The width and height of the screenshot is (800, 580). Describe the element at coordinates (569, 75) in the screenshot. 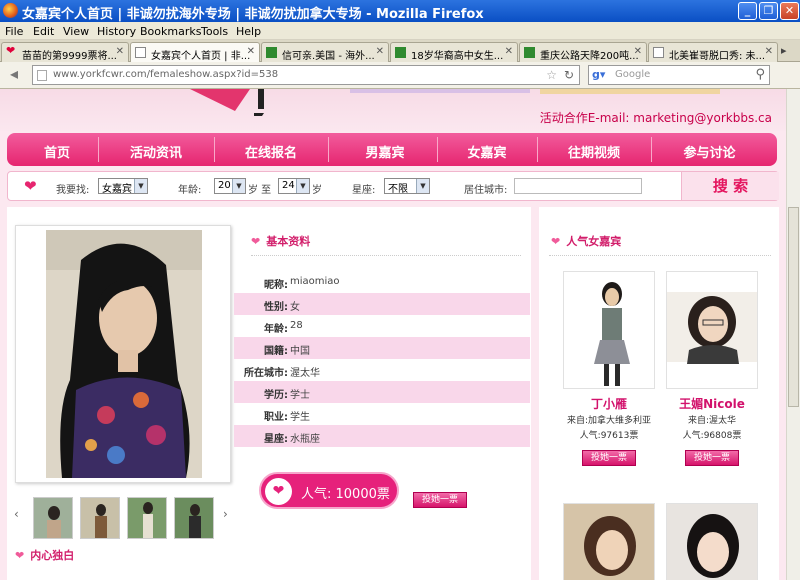

I see `reload-icon: ↻` at that location.